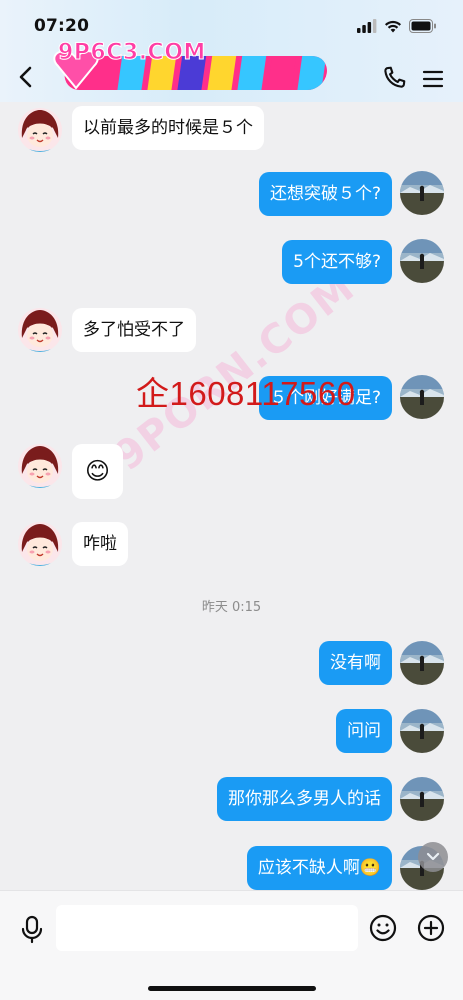 The width and height of the screenshot is (463, 1000). What do you see at coordinates (134, 330) in the screenshot?
I see `incoming-message-bubble: 多了怕受不了` at bounding box center [134, 330].